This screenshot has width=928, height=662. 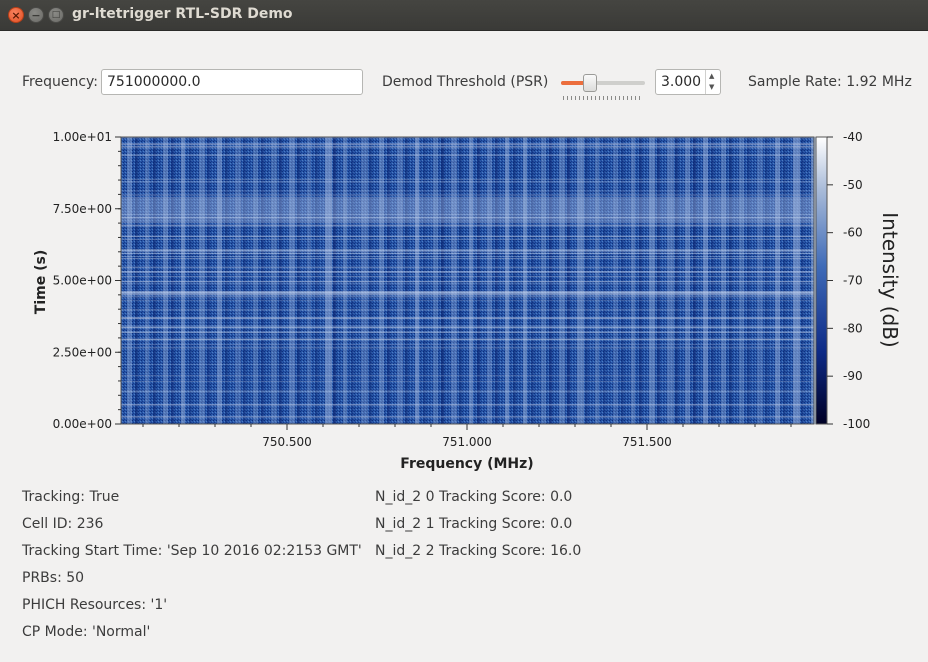 What do you see at coordinates (465, 82) in the screenshot?
I see `demod-threshold-label: Demod Threshold (PSR)` at bounding box center [465, 82].